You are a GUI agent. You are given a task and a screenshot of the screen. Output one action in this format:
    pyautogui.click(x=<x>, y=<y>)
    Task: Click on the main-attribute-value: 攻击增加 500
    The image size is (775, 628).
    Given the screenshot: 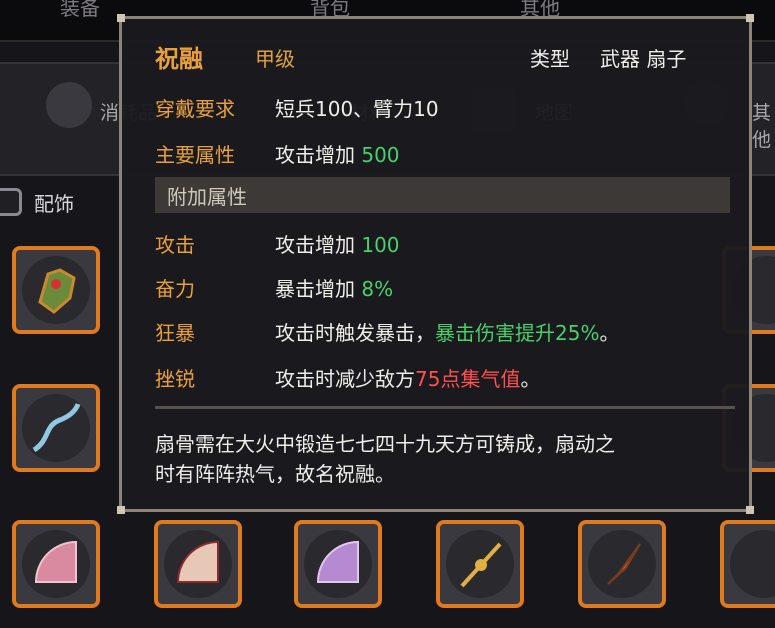 What is the action you would take?
    pyautogui.click(x=337, y=155)
    